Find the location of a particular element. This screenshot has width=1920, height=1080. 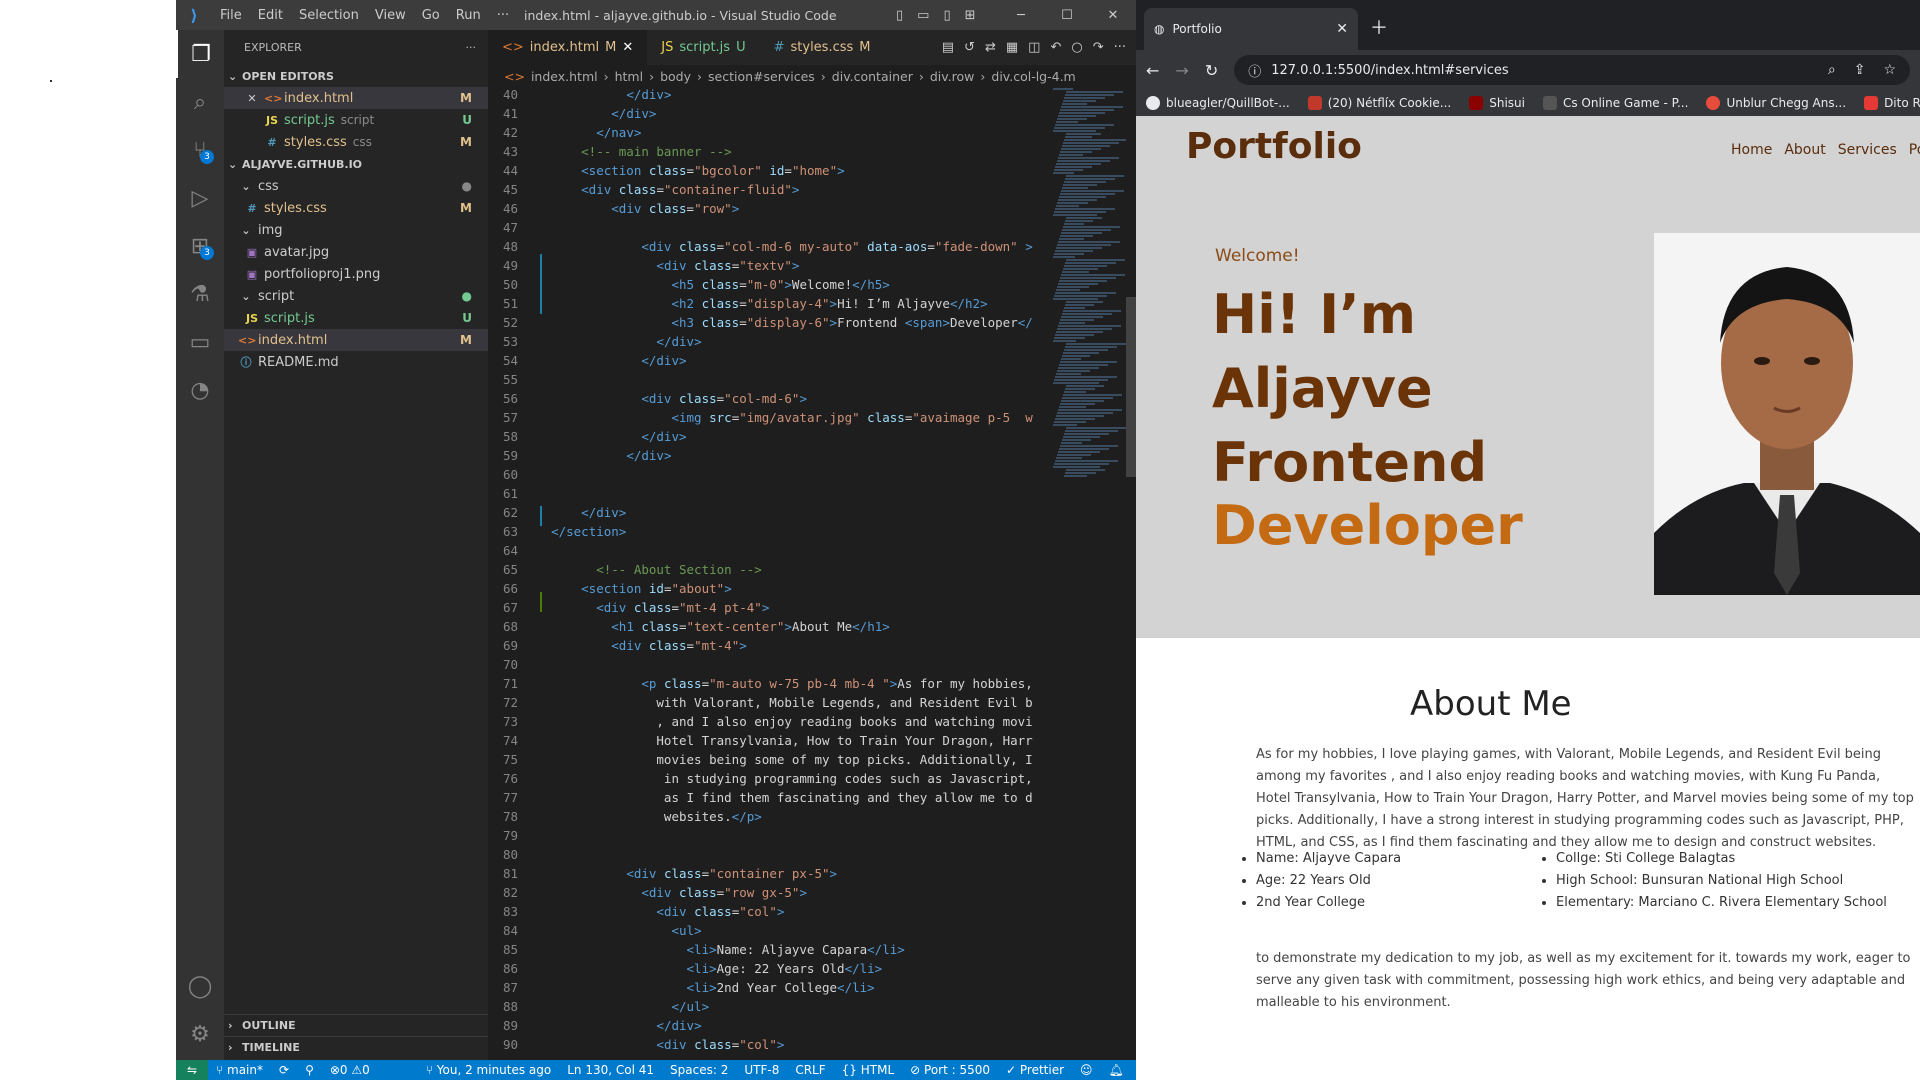

breadcrumb-item: index.html is located at coordinates (564, 76).